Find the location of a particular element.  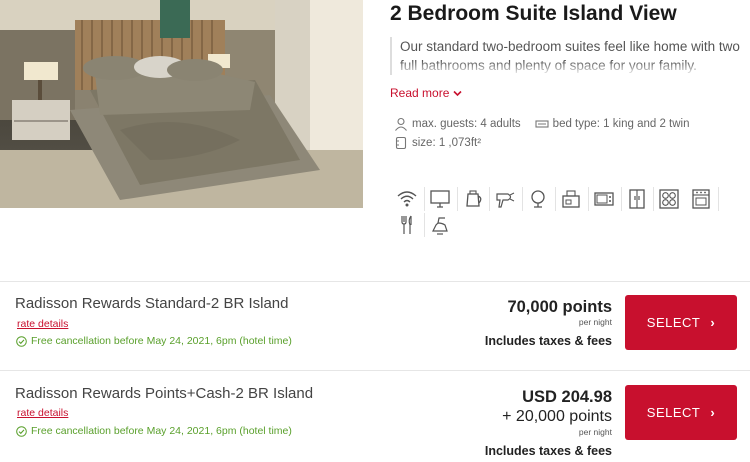

refrigerator-icon is located at coordinates (637, 199).